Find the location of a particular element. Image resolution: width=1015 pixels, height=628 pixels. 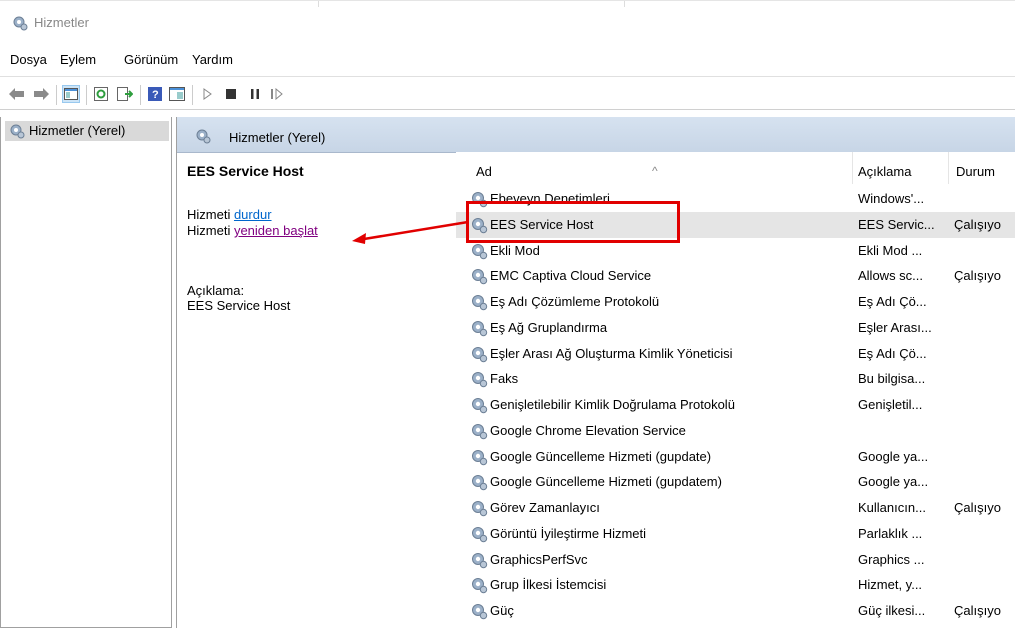

tree-item-services-local: Hizmetler (Yerel) is located at coordinates (87, 131).